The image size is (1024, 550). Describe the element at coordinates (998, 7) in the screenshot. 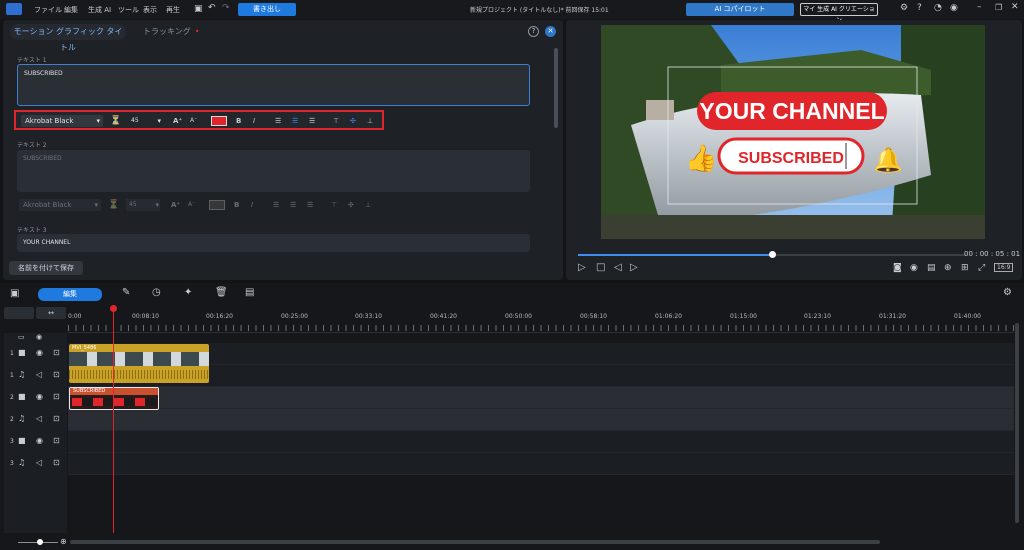

I see `restore-icon: ❐` at that location.